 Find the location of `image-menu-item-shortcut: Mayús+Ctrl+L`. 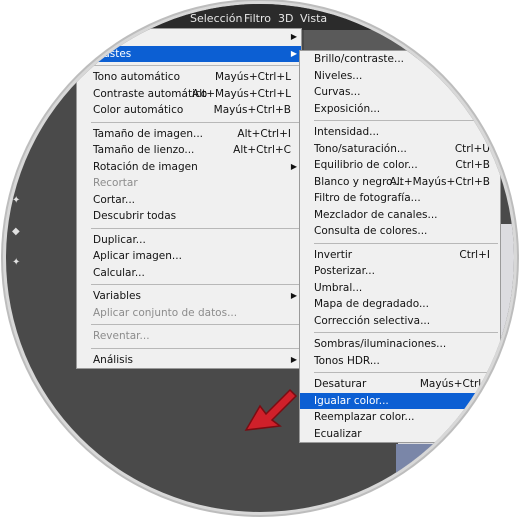

image-menu-item-shortcut: Mayús+Ctrl+L is located at coordinates (253, 77).